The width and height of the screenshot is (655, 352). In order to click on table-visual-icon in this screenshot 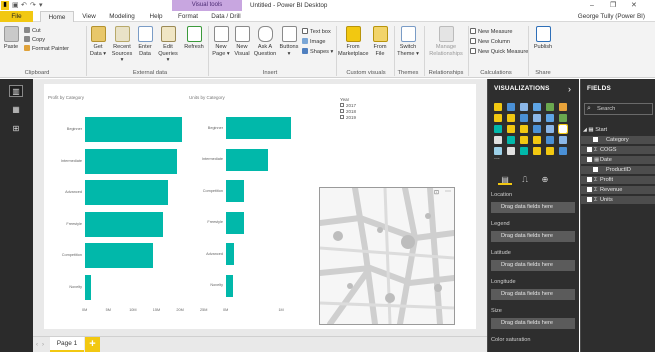, I will do `click(498, 151)`.